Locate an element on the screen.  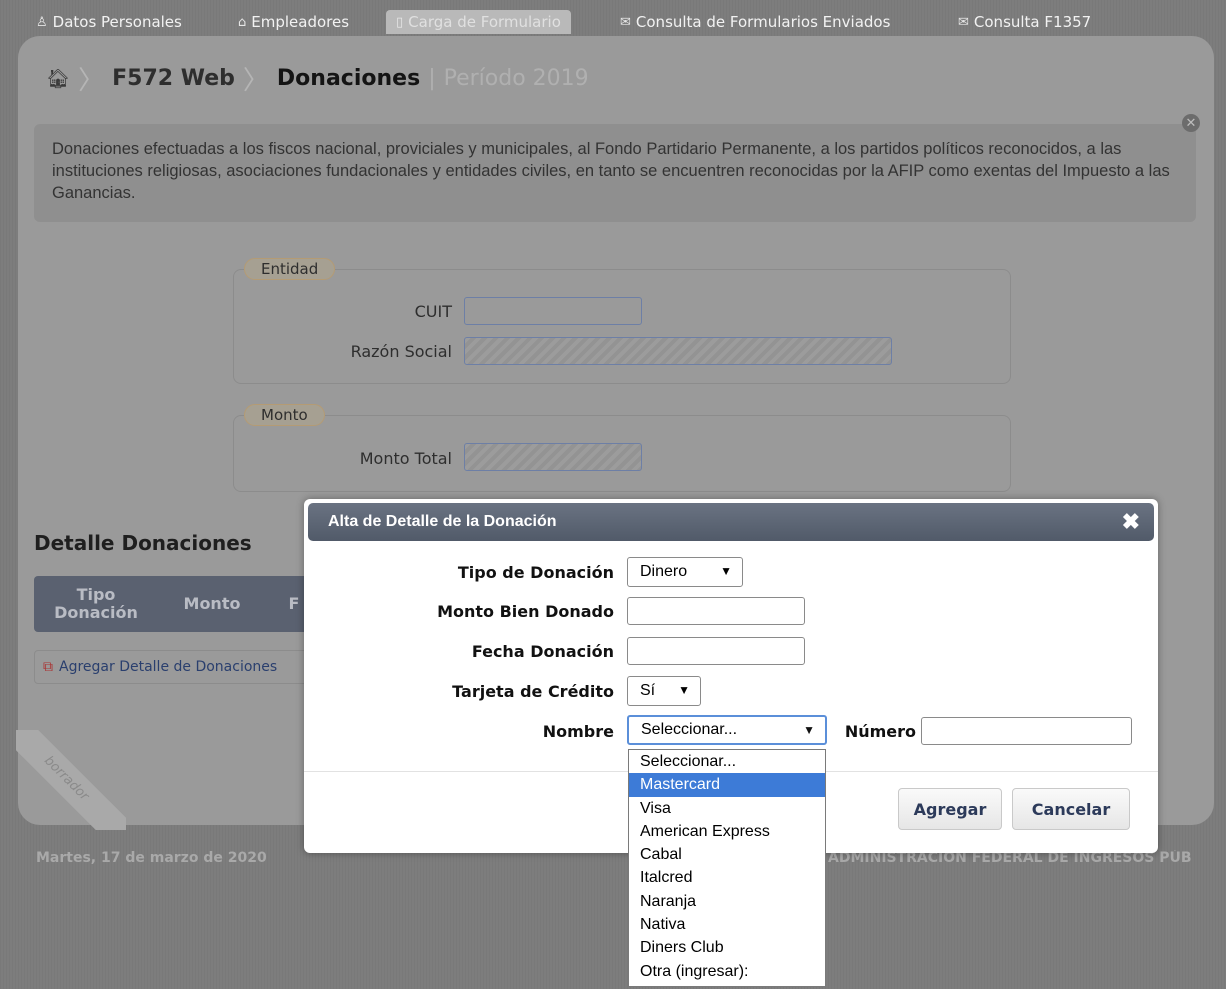
dropdown-option: Visa is located at coordinates (727, 808).